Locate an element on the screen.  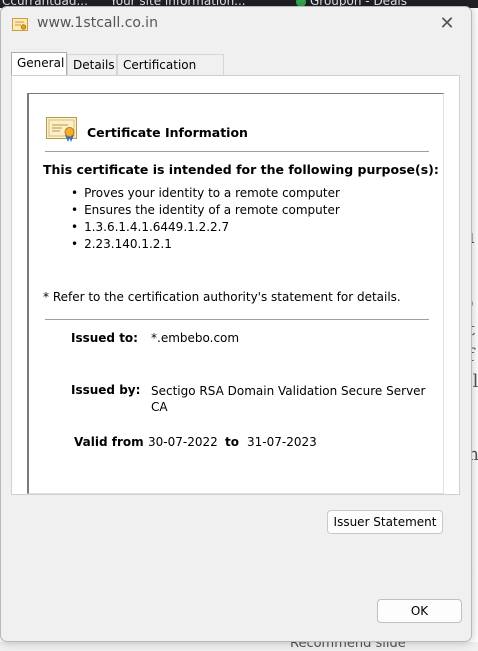
close-icon: ✕ is located at coordinates (447, 23).